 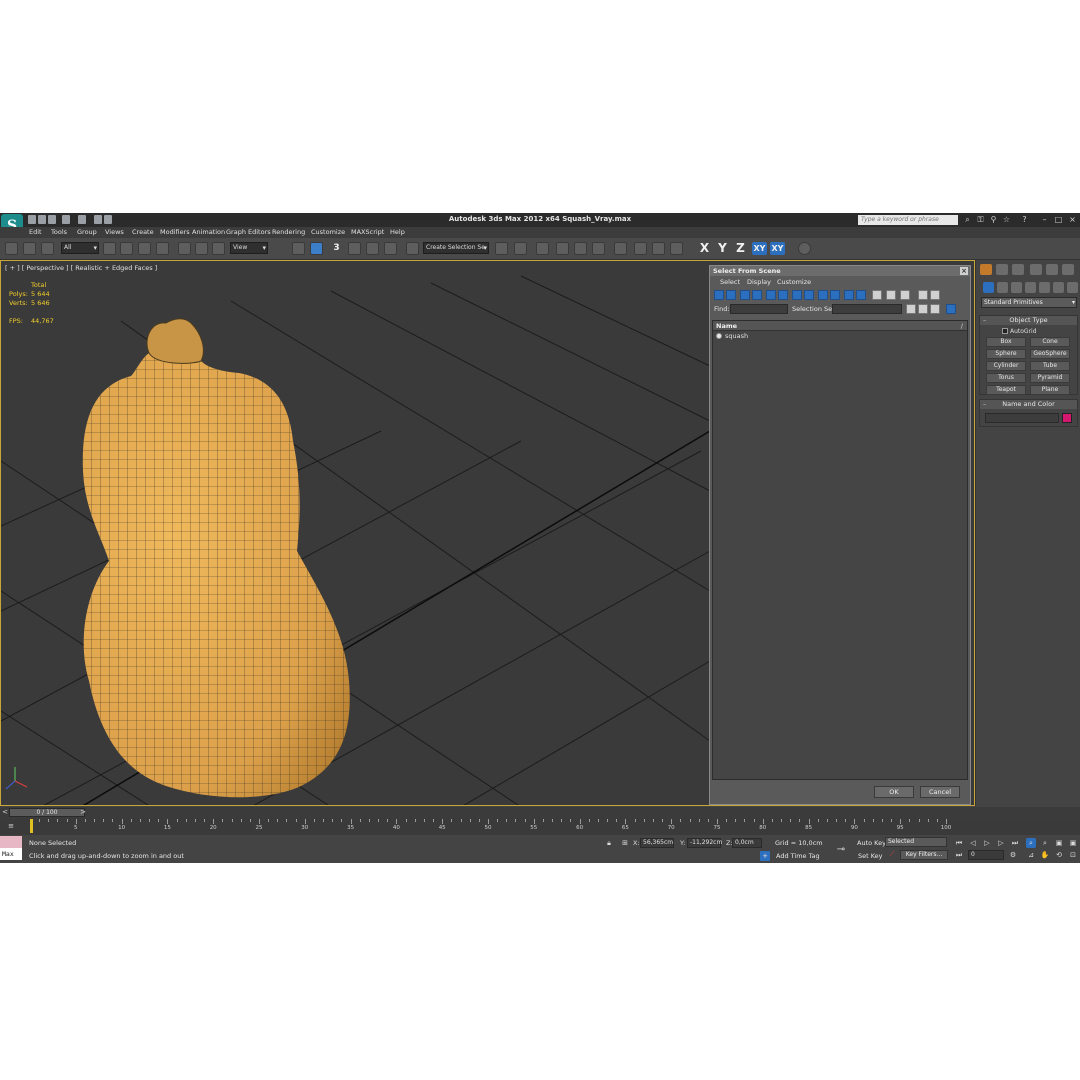 I want to click on display-xrefs-icon, so click(x=809, y=295).